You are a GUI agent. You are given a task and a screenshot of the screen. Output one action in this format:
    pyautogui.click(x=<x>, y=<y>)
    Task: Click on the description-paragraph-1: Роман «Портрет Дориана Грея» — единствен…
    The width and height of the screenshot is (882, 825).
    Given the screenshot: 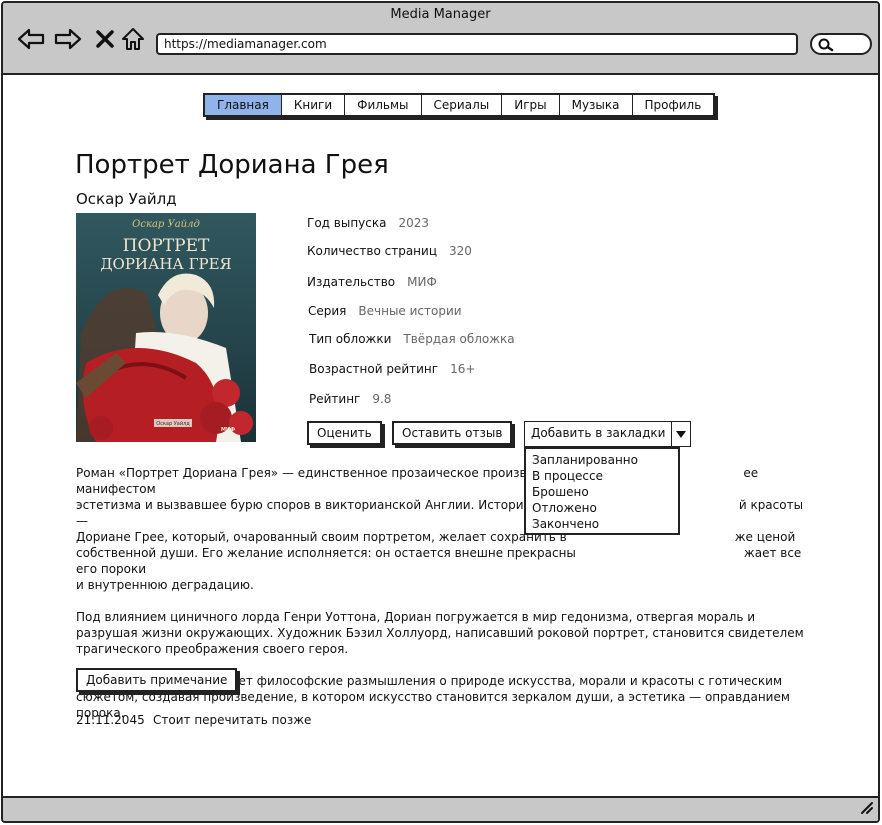 What is the action you would take?
    pyautogui.click(x=440, y=529)
    